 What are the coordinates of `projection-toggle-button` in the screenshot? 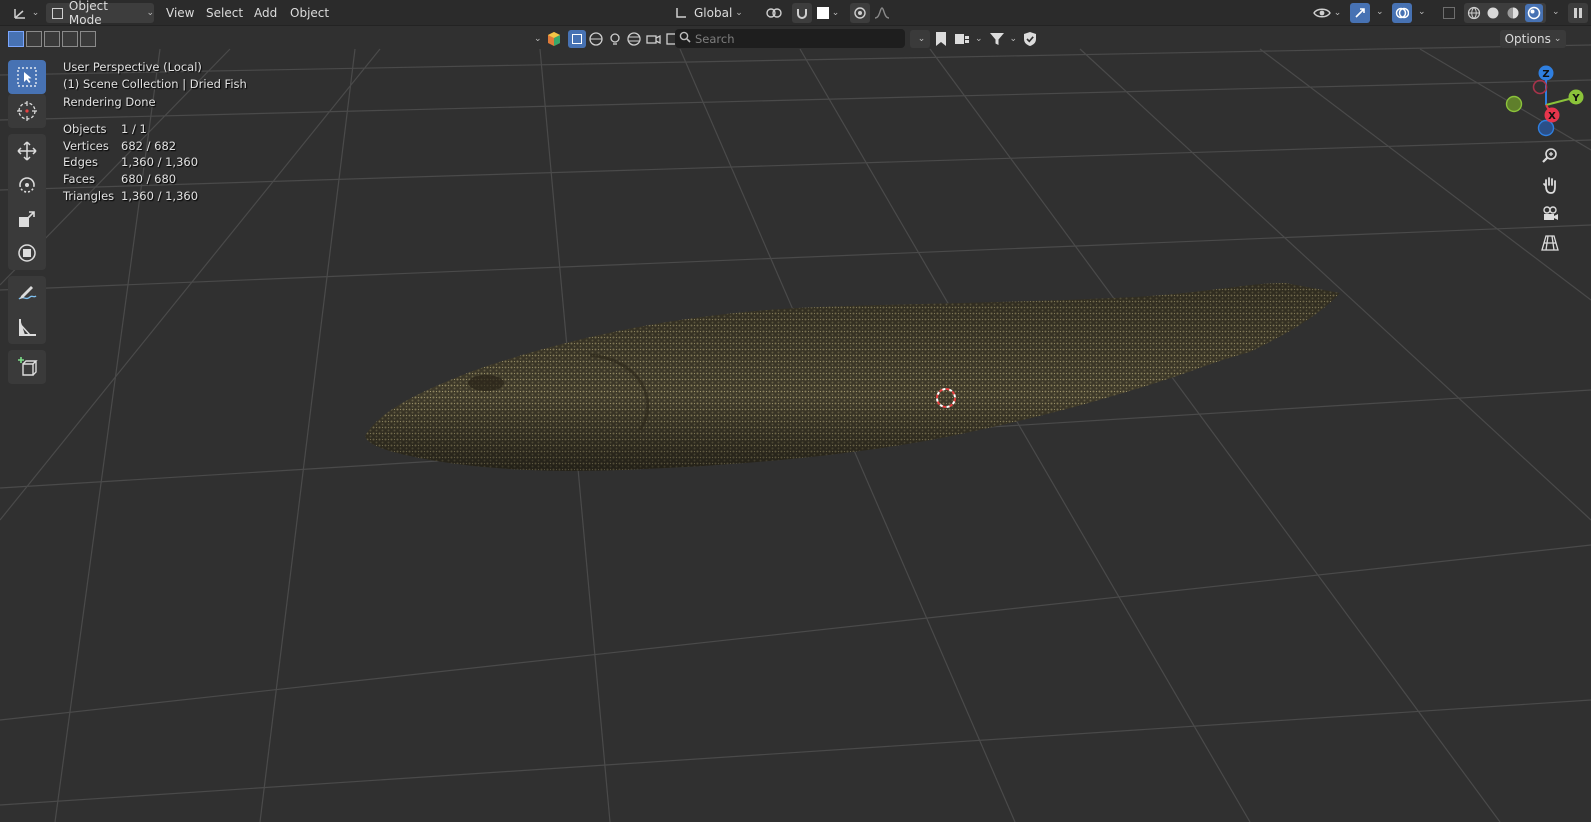 It's located at (1550, 243).